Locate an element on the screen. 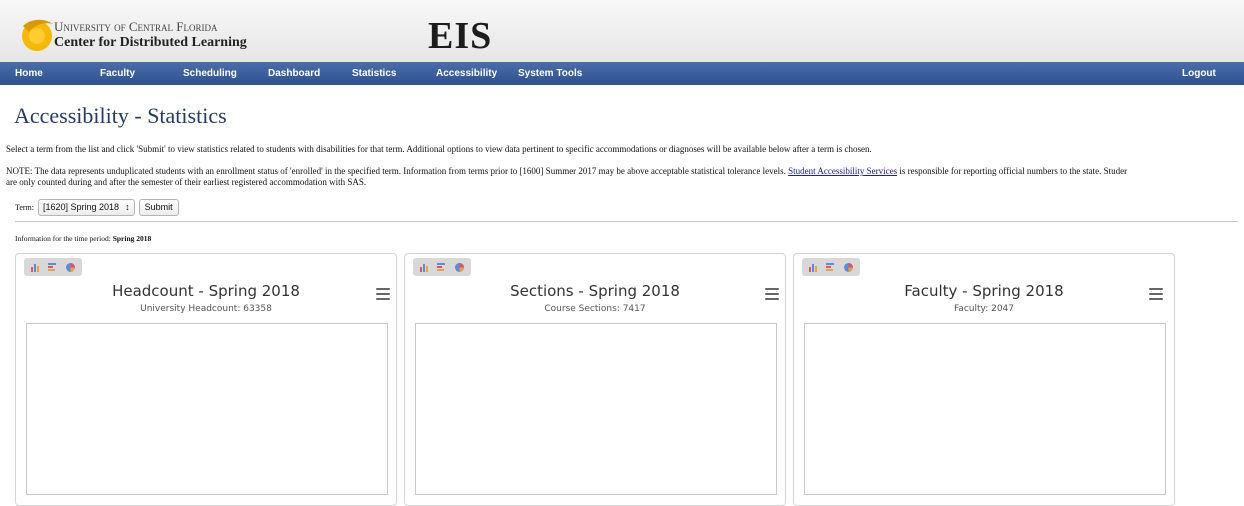 This screenshot has height=506, width=1244. chart-subtitle: Faculty: 2047 is located at coordinates (984, 309).